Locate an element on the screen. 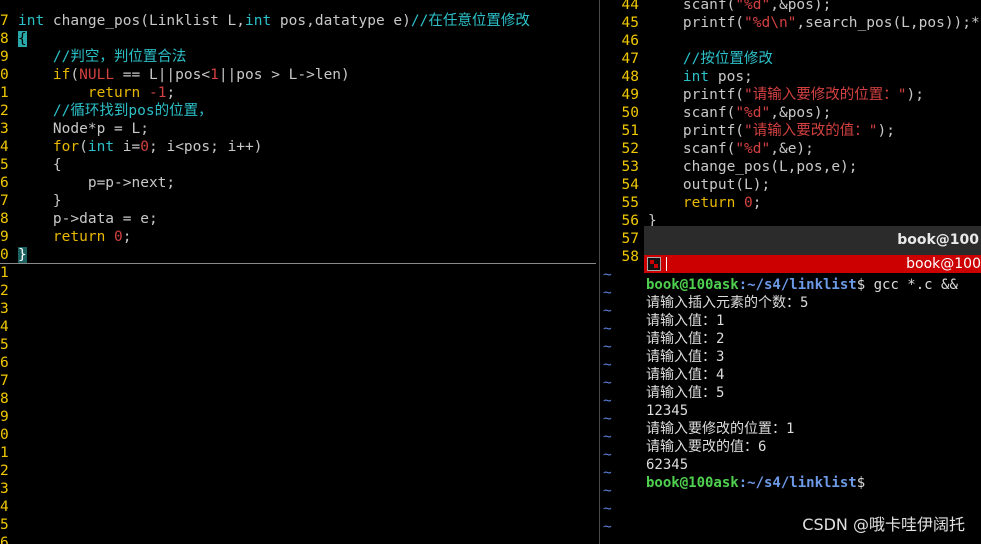 This screenshot has height=544, width=981. prompt-path: :~/s4/linklist is located at coordinates (797, 285).